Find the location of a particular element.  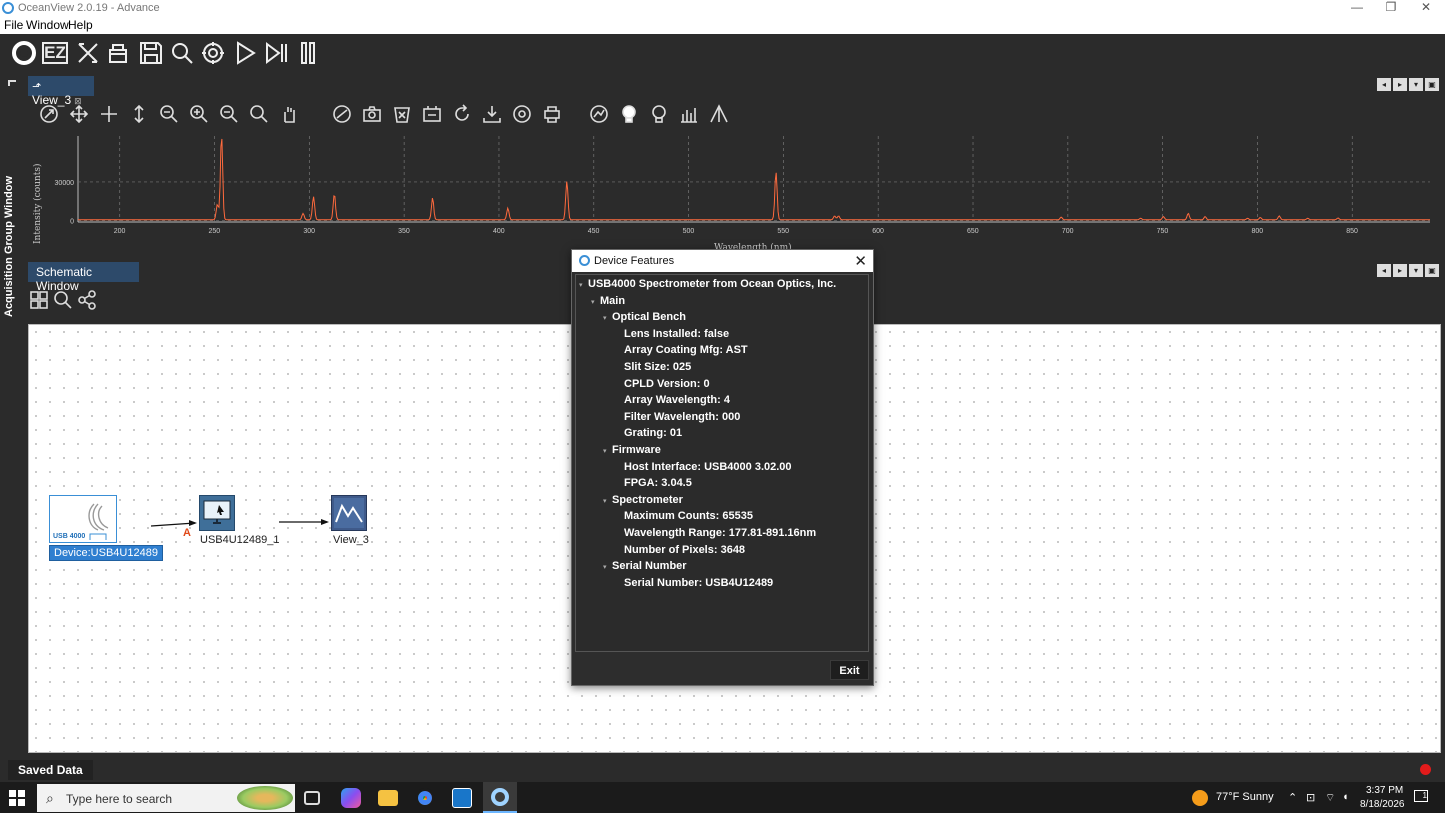

taskbar-search-box: ⌕ Type here to search is located at coordinates (166, 798).